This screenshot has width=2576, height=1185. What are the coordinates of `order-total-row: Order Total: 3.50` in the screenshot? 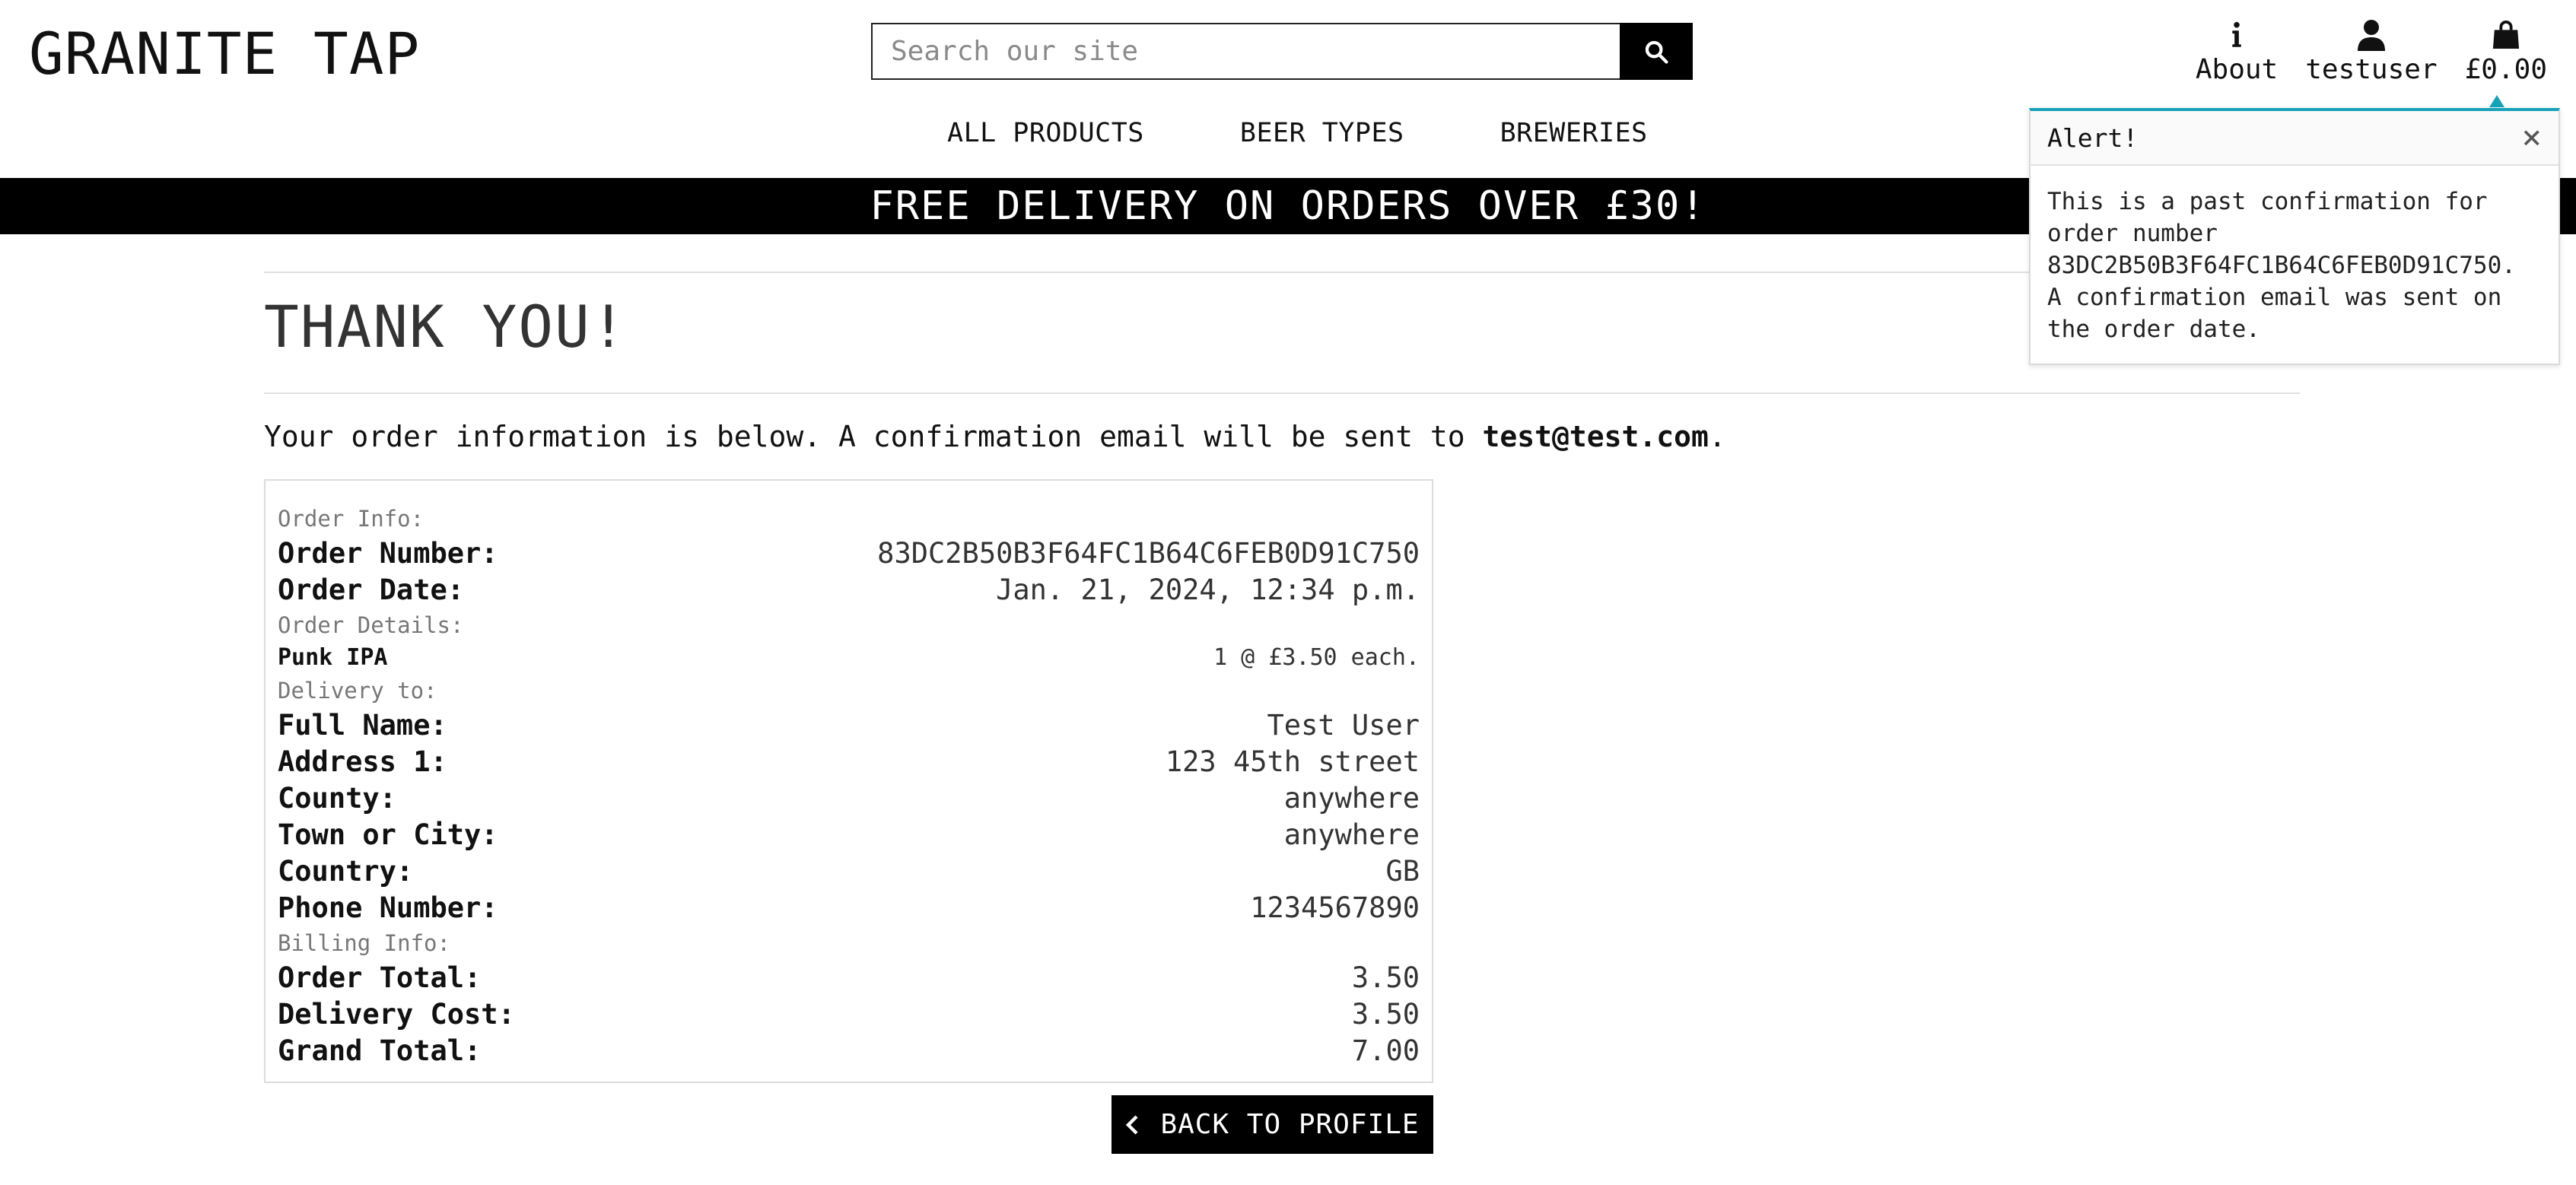 It's located at (849, 978).